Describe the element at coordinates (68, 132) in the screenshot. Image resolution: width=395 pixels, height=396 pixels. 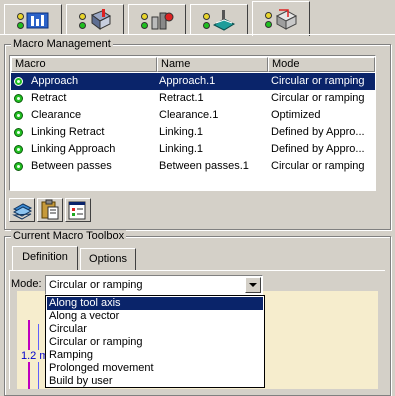
I see `macro-cell: Linking Retract` at that location.